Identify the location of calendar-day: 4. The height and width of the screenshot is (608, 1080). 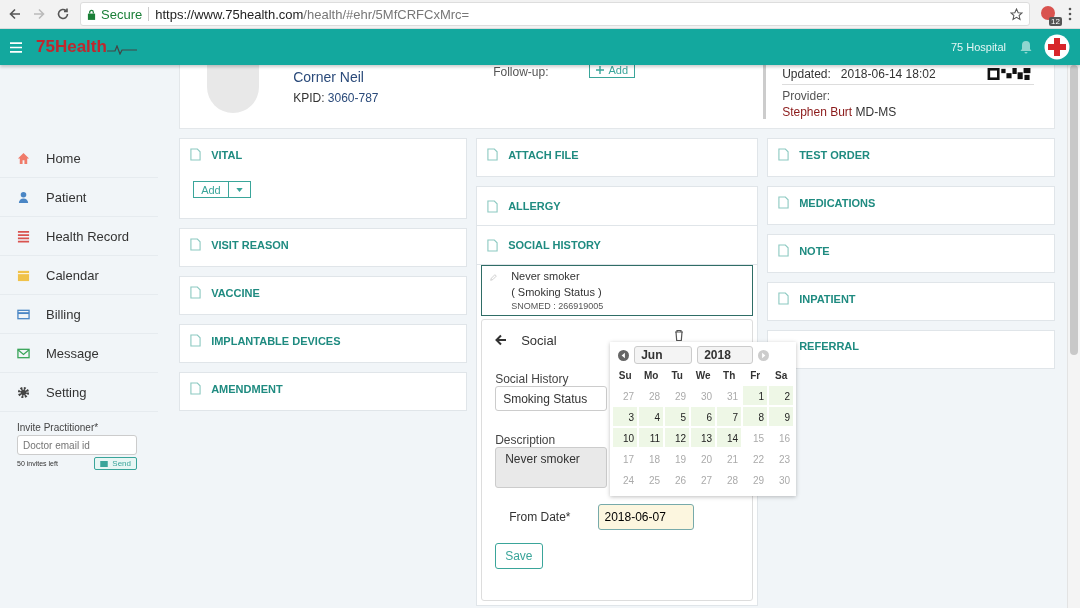
(651, 416).